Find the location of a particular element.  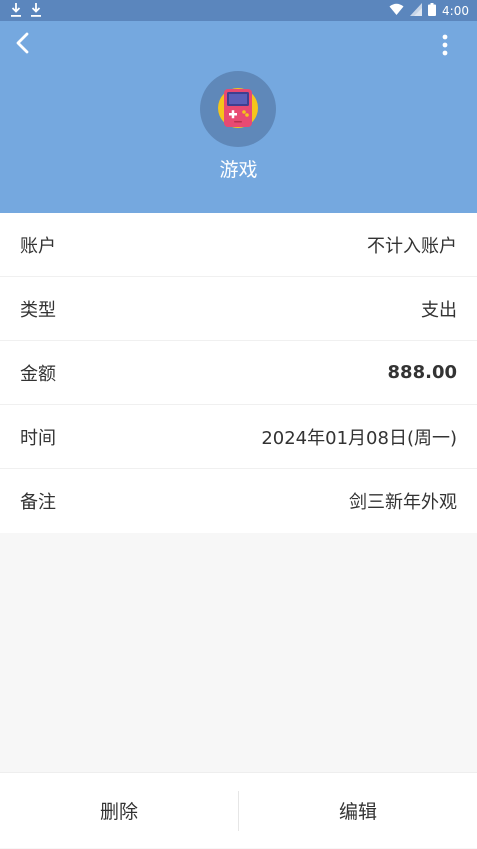

detail-row-amount: 金额 888.00 is located at coordinates (238, 373).